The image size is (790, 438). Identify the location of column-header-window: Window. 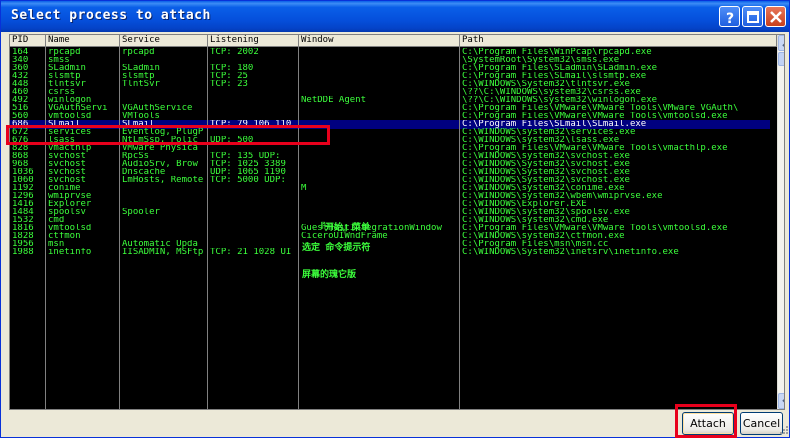
(379, 41).